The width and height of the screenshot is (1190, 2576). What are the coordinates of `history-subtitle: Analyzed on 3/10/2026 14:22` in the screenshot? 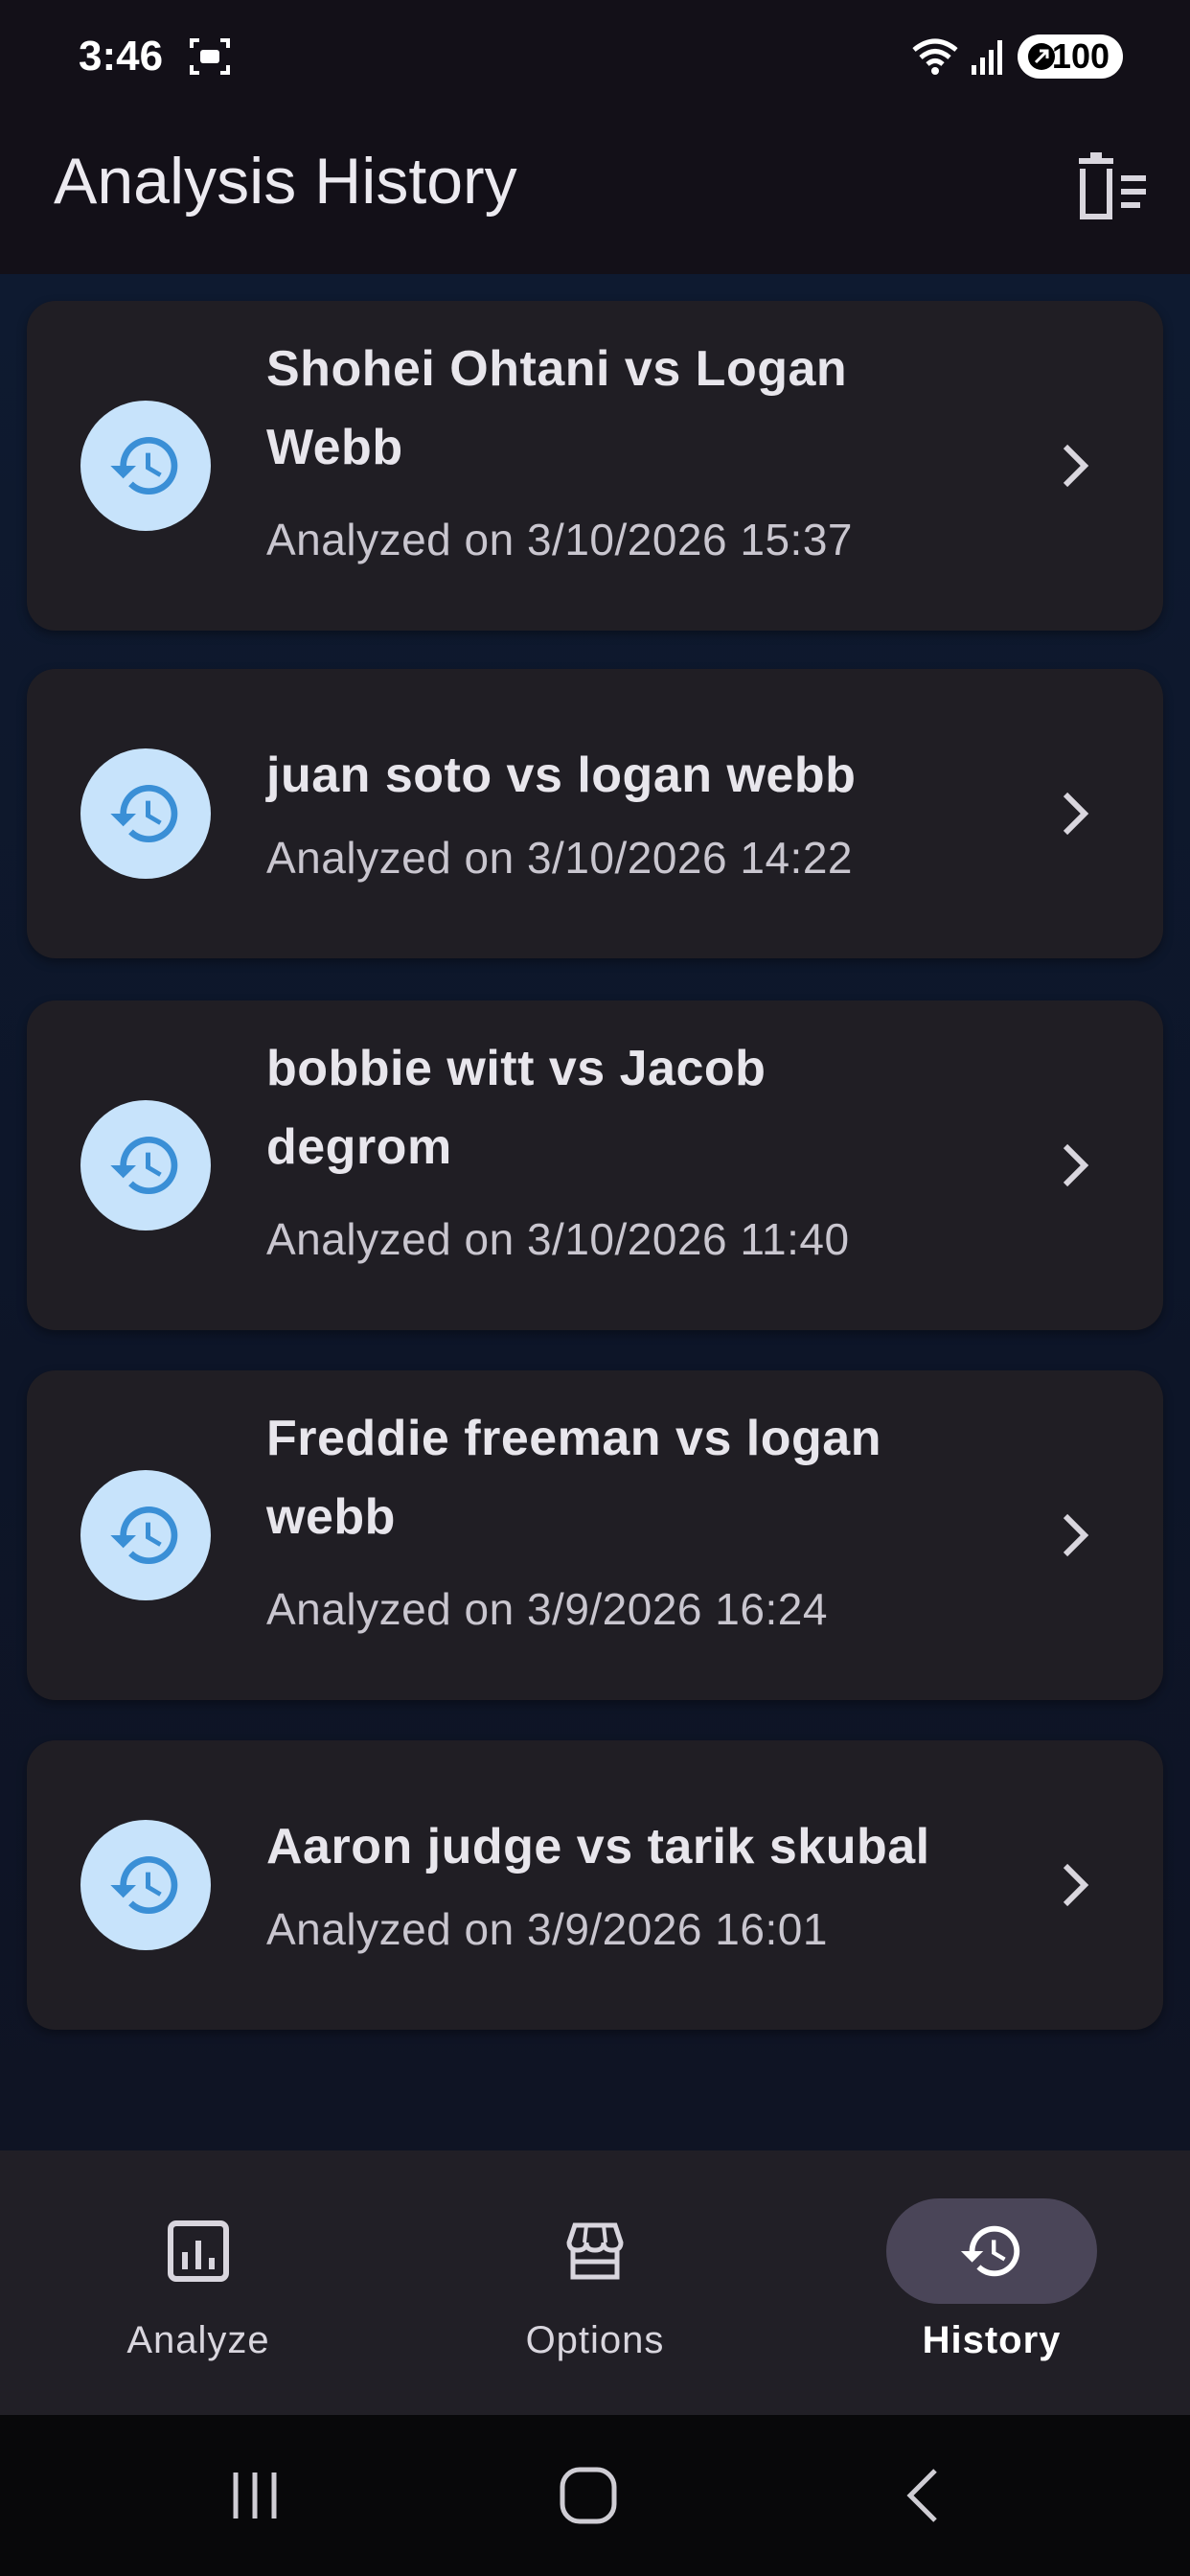 It's located at (559, 858).